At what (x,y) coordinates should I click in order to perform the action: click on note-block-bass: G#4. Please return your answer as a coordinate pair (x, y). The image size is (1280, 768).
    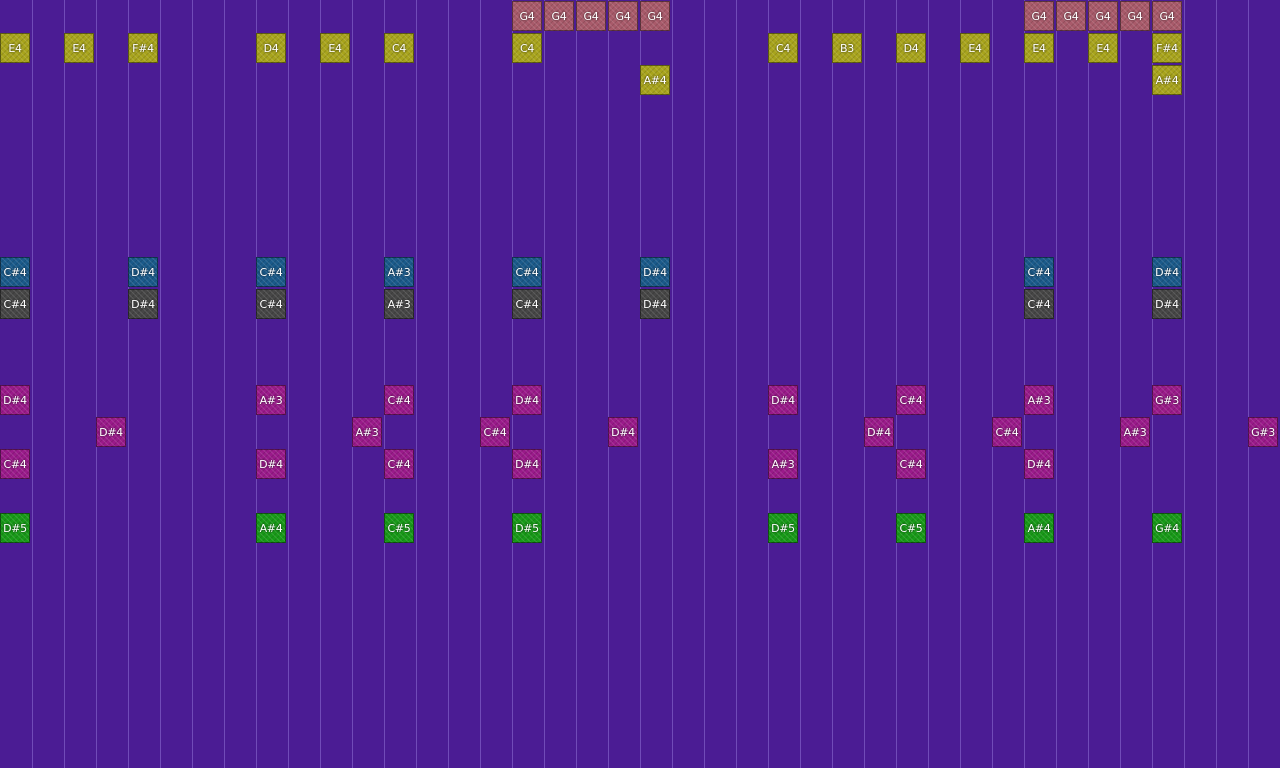
    Looking at the image, I should click on (1167, 528).